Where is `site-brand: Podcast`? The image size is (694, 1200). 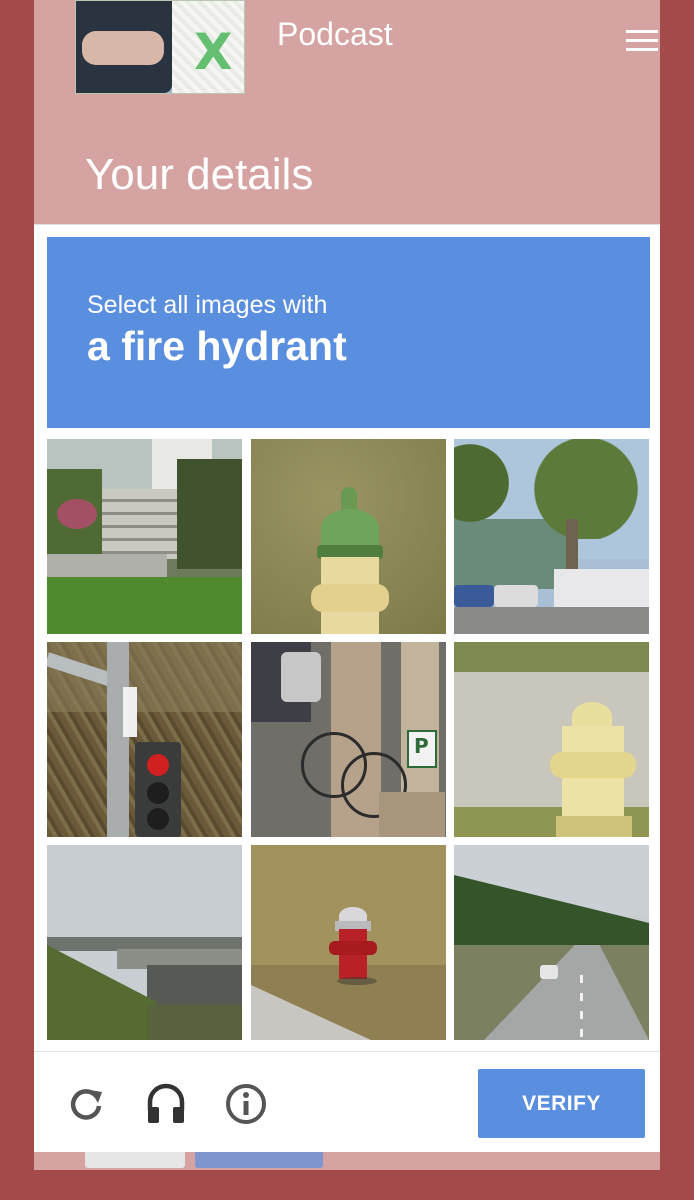
site-brand: Podcast is located at coordinates (335, 34).